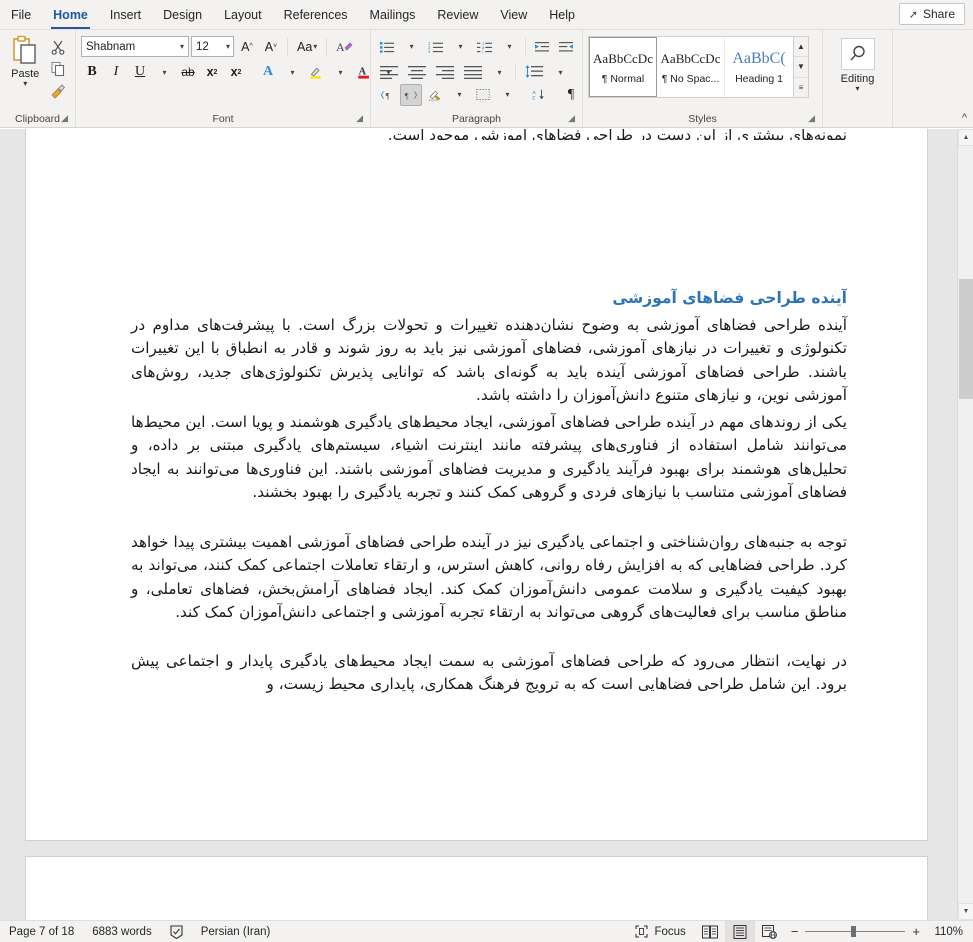  Describe the element at coordinates (542, 47) in the screenshot. I see `decrease-indent-button` at that location.